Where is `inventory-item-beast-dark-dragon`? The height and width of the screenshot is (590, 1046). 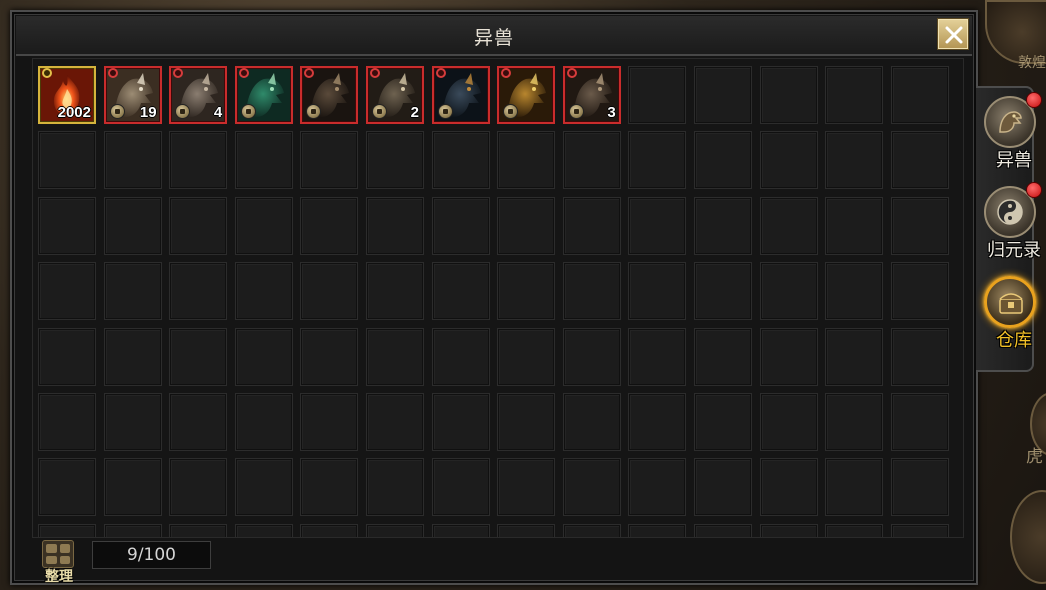
inventory-item-beast-dark-dragon is located at coordinates (460, 95).